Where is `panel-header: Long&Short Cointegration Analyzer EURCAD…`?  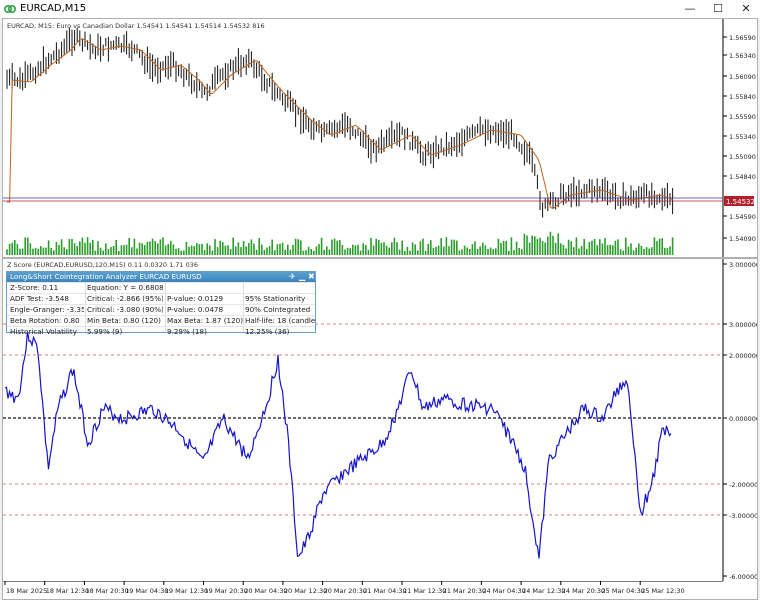 panel-header: Long&Short Cointegration Analyzer EURCAD… is located at coordinates (161, 277).